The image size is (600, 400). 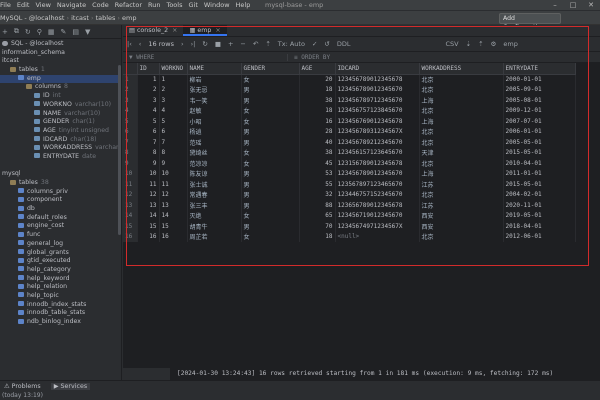 What do you see at coordinates (377, 173) in the screenshot?
I see `table-cell: 123456789012345670` at bounding box center [377, 173].